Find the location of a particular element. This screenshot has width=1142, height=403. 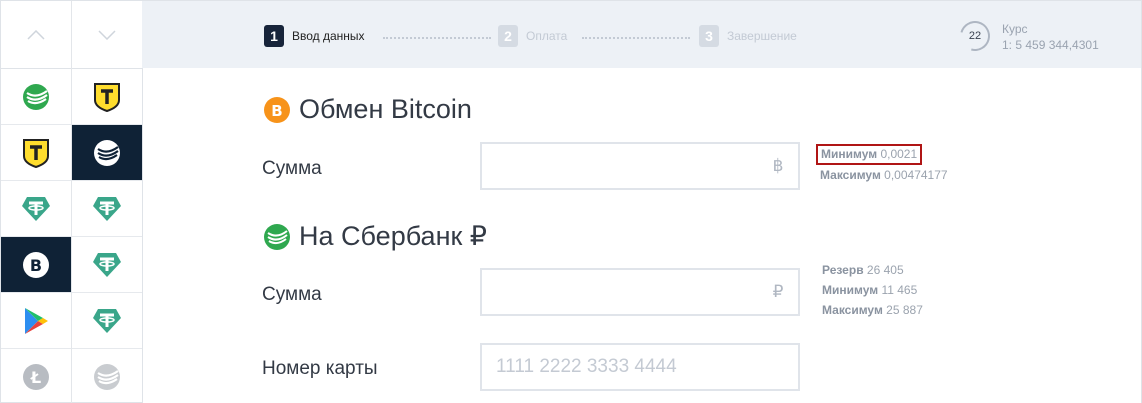

chevron-up-icon is located at coordinates (36, 34).